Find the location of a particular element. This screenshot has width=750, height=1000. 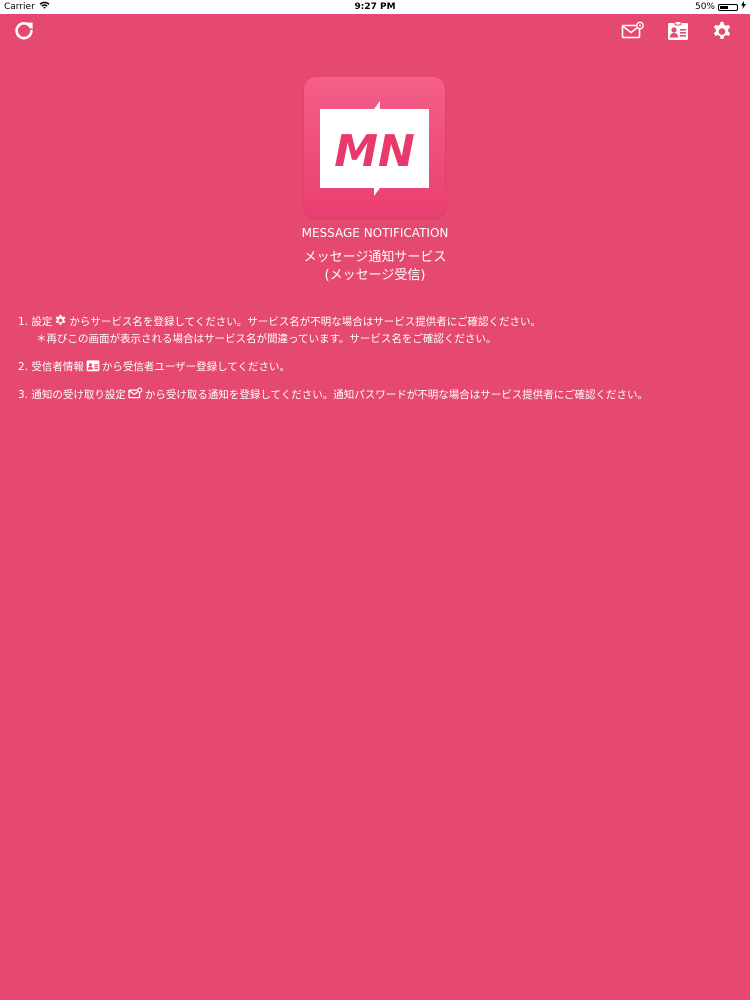

recipient-info-button is located at coordinates (678, 33).